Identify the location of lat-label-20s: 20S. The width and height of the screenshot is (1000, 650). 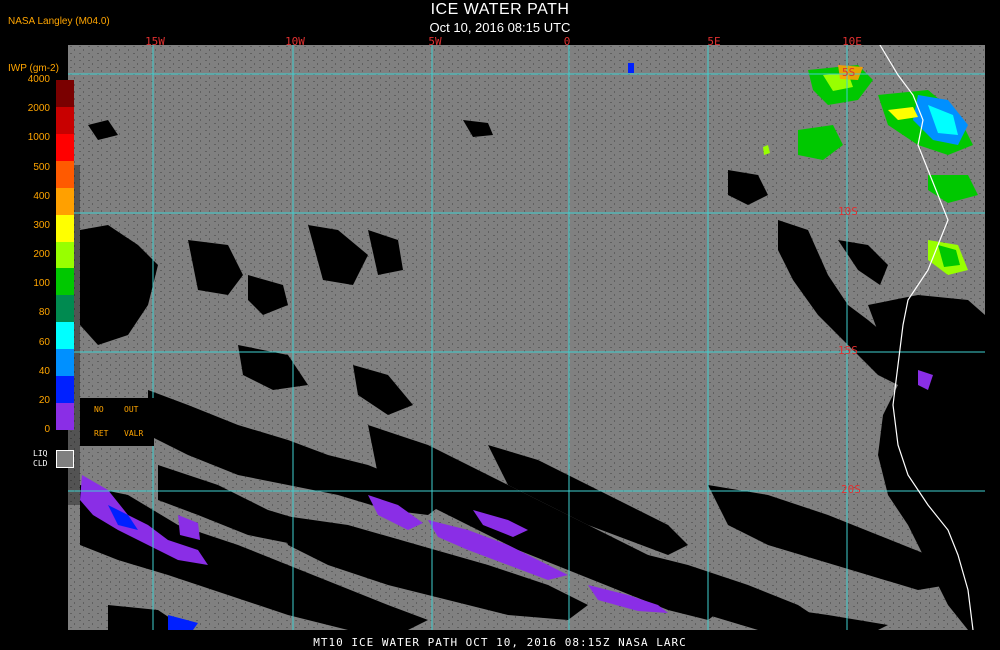
(851, 489).